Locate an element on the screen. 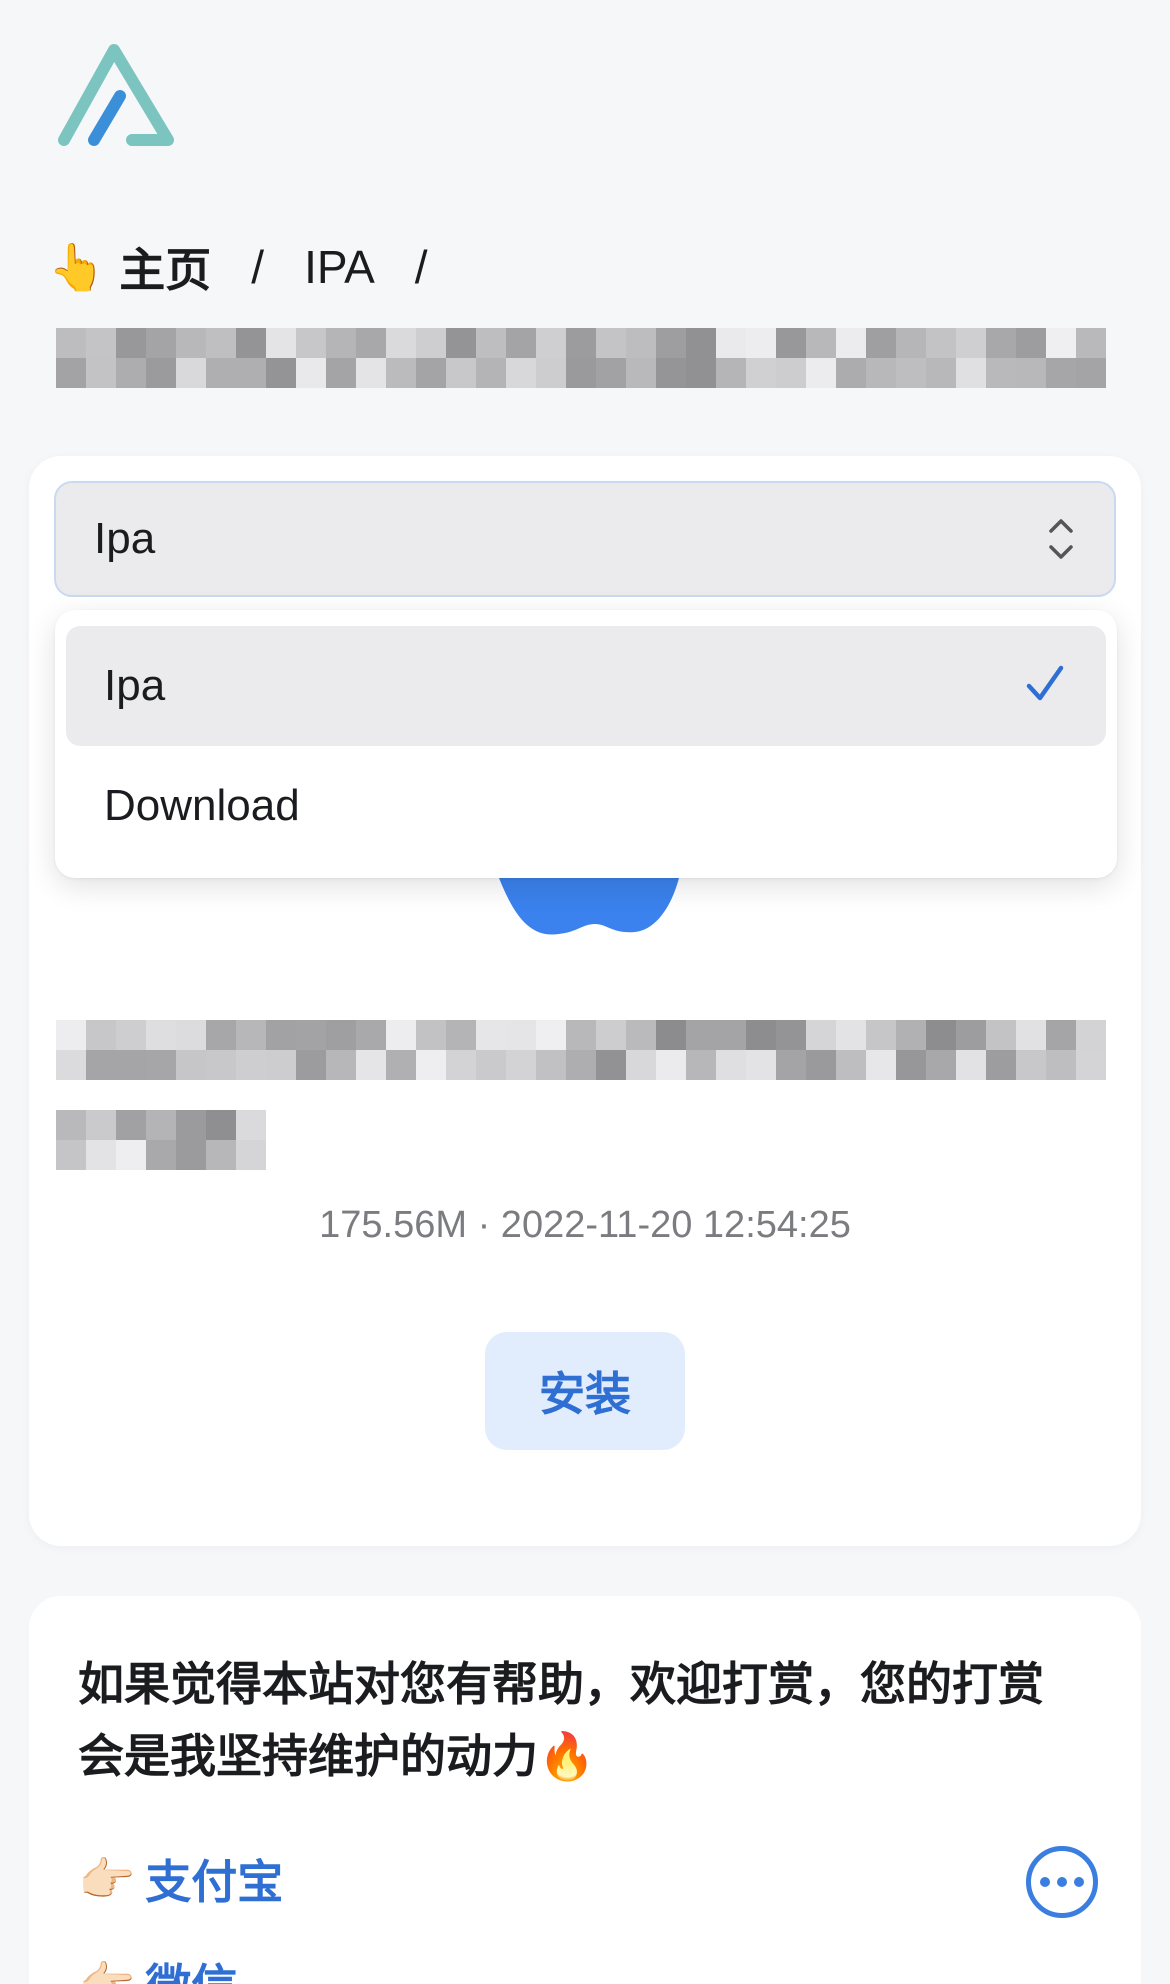 This screenshot has width=1170, height=1984. alipay-label: 支付宝 is located at coordinates (214, 1882).